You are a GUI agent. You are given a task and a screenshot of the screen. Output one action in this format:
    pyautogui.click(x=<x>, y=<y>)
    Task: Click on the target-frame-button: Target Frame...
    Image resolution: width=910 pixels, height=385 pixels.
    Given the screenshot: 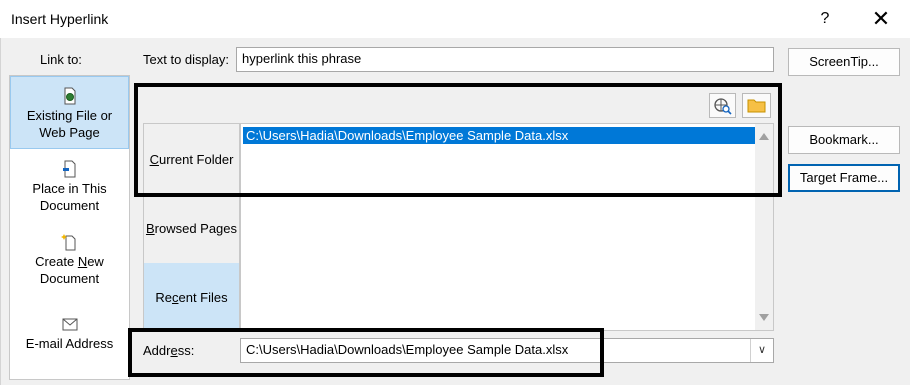 What is the action you would take?
    pyautogui.click(x=844, y=178)
    